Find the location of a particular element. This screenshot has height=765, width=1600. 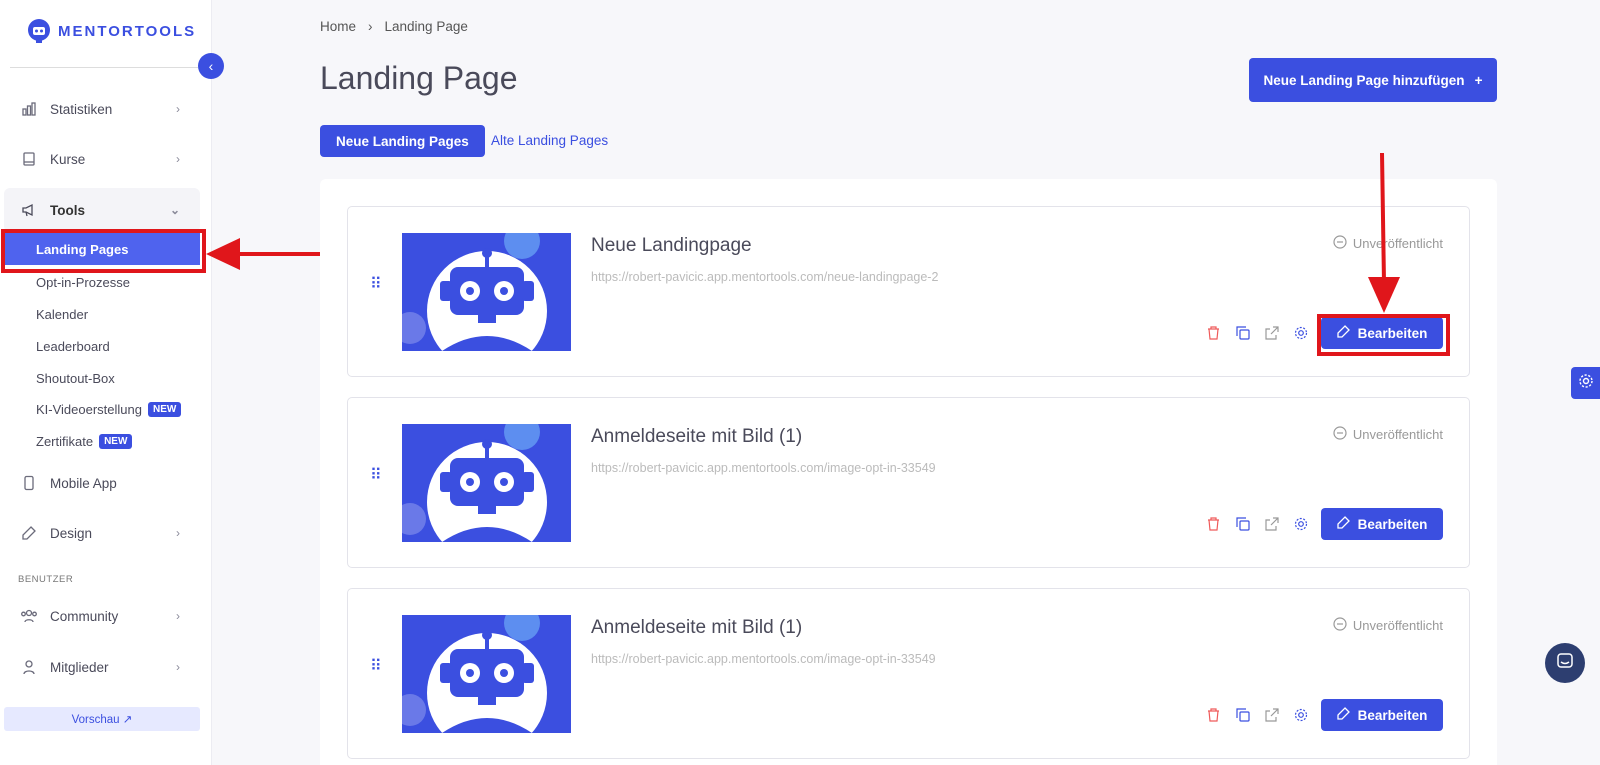

sidebar-subitem-leaderboard: Leaderboard is located at coordinates (73, 346).